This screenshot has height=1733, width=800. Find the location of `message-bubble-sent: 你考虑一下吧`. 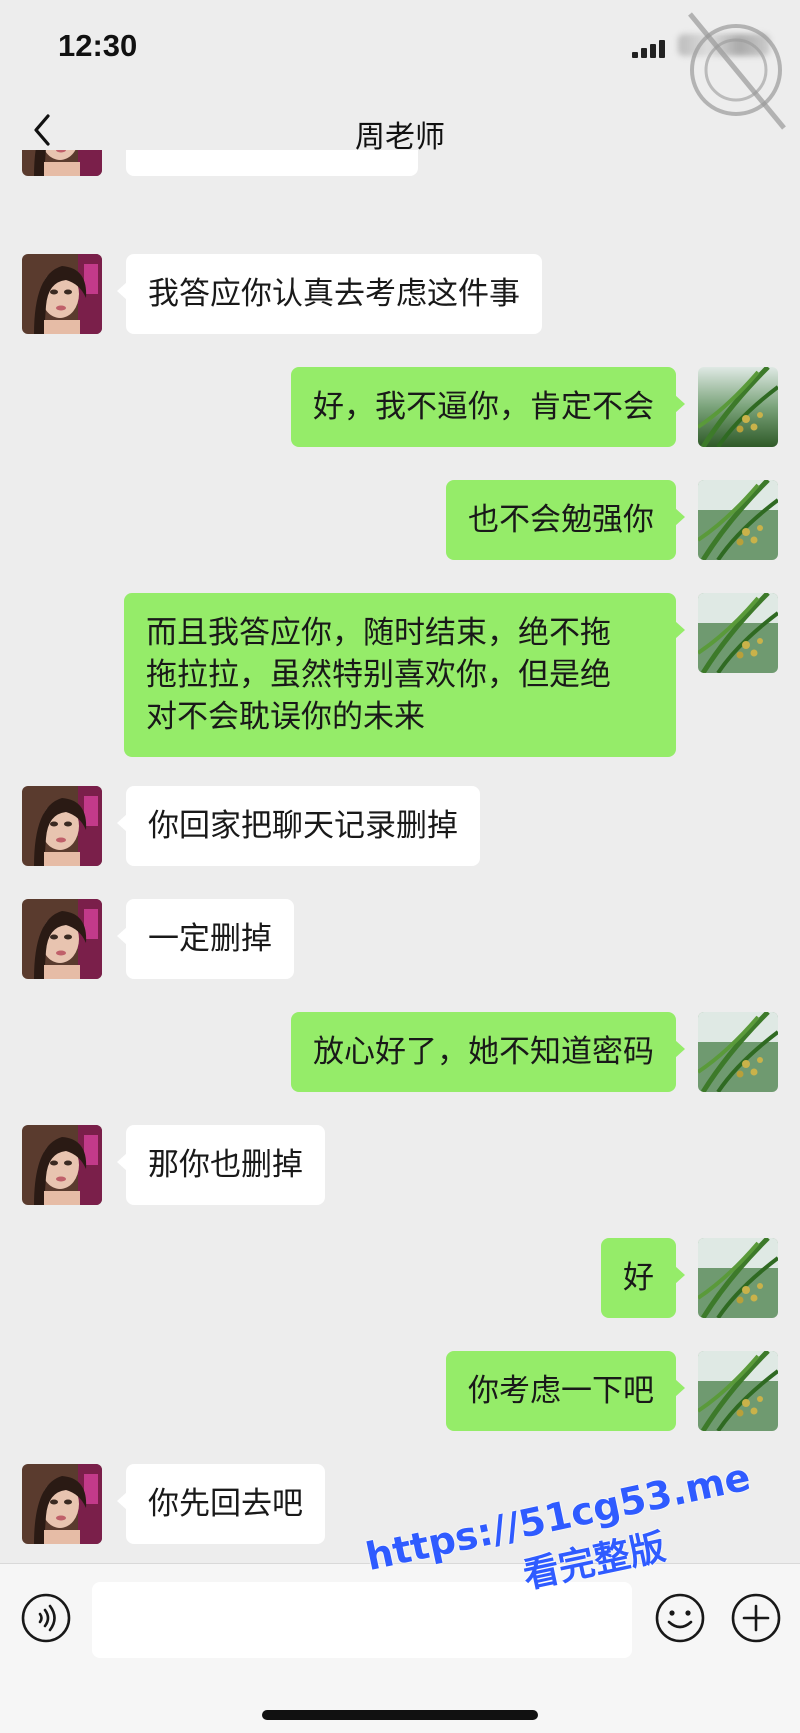

message-bubble-sent: 你考虑一下吧 is located at coordinates (565, 1391).